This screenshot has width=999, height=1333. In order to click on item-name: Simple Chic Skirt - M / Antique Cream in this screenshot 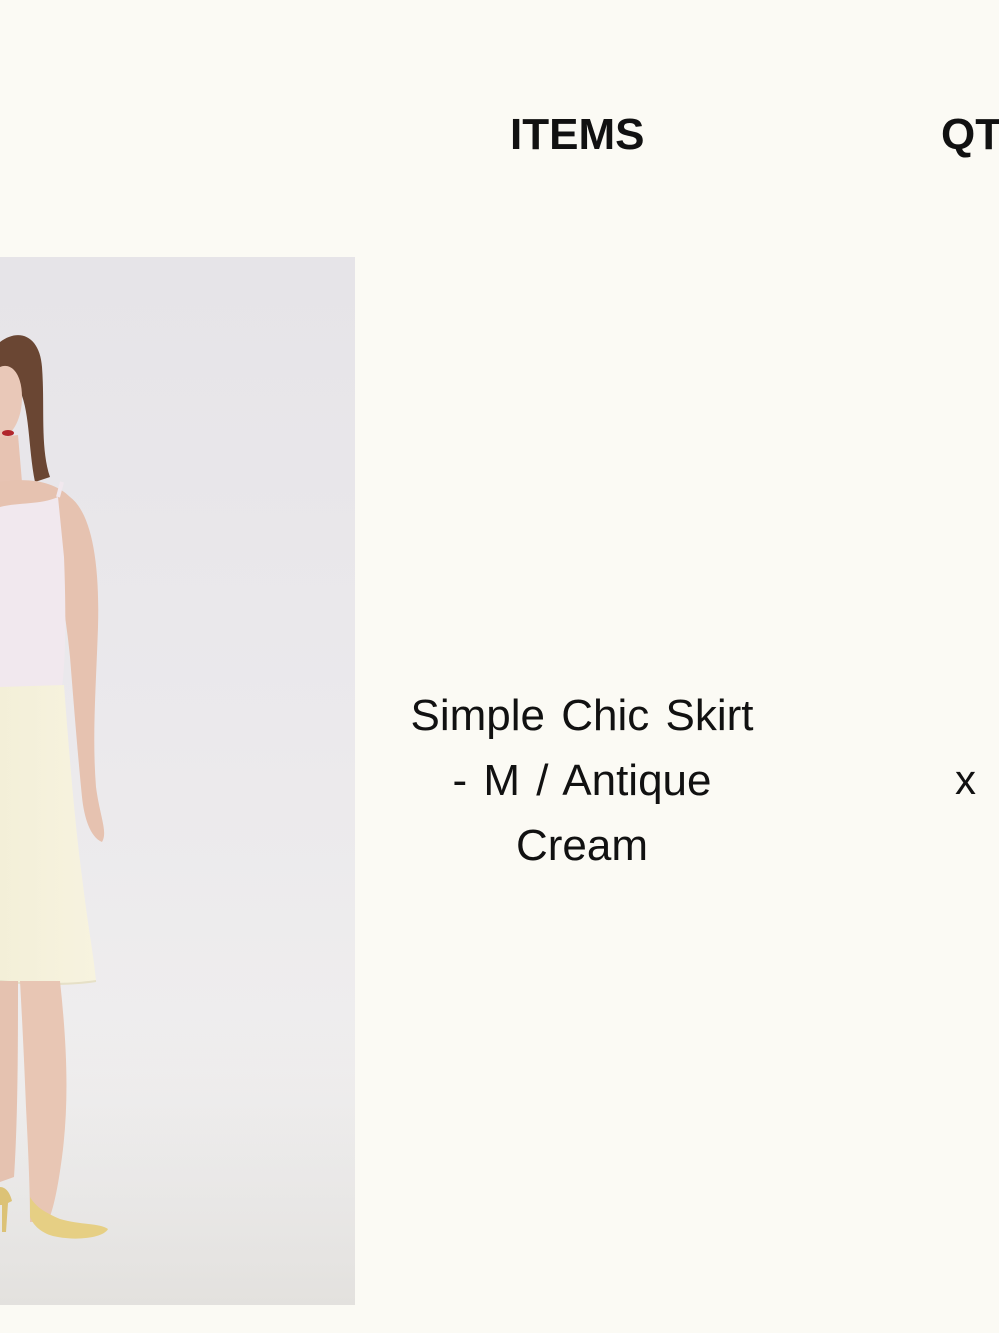, I will do `click(582, 780)`.